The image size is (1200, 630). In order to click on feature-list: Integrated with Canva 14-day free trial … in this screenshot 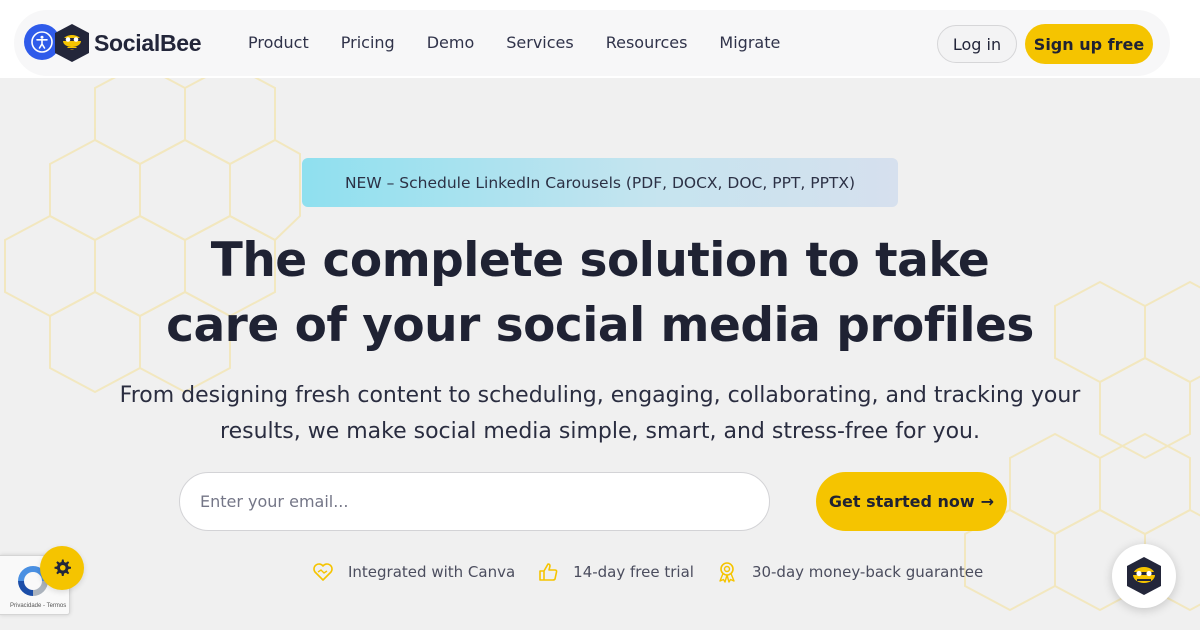, I will do `click(658, 572)`.